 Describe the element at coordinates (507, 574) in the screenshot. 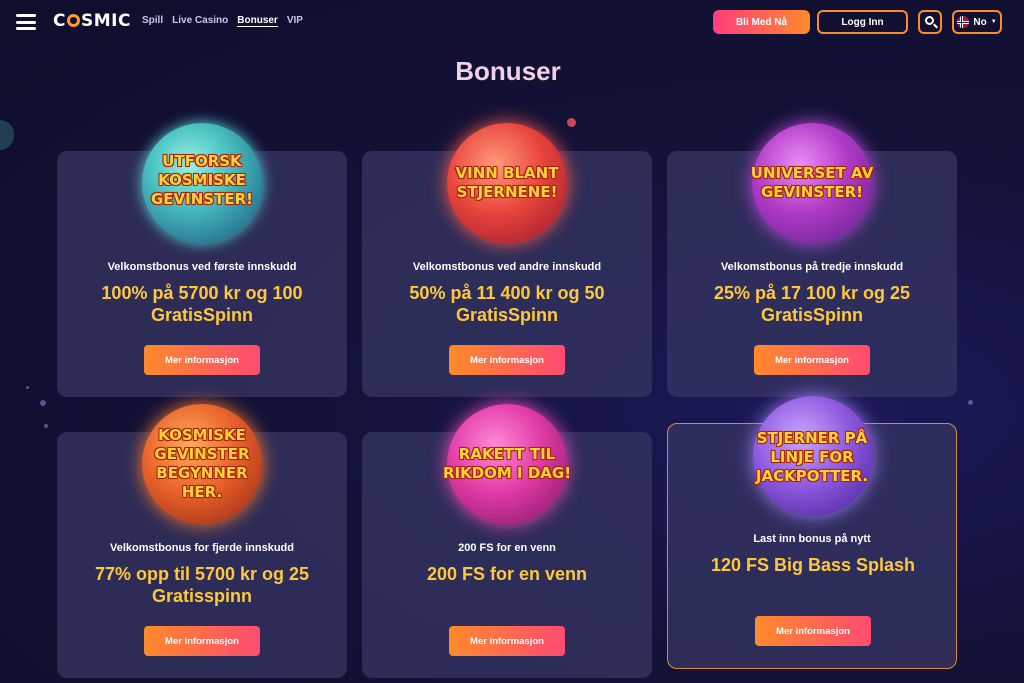

I see `bonus-offer: 200 FS for en venn` at that location.